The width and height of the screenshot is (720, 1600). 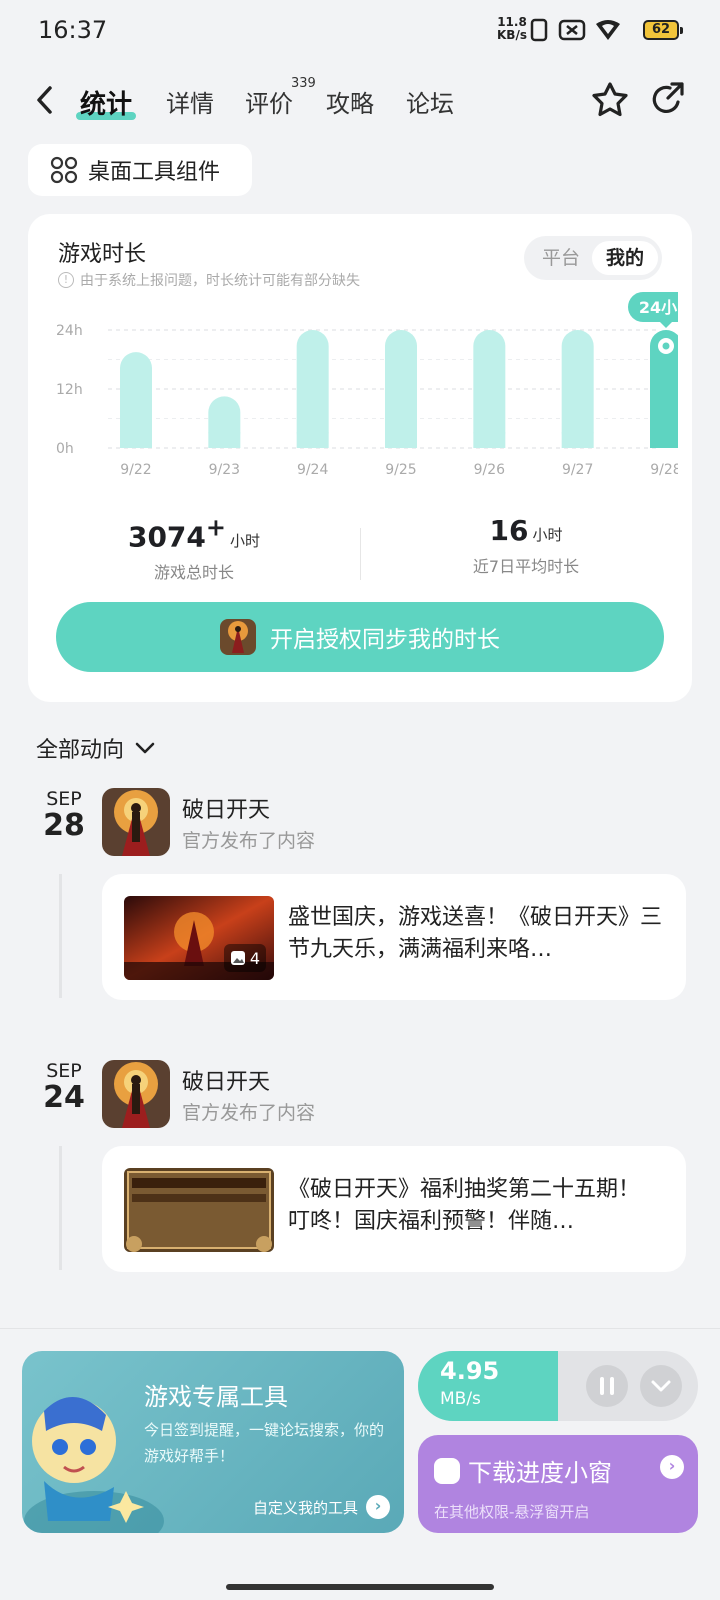 What do you see at coordinates (430, 101) in the screenshot?
I see `tab-forum: 论坛` at bounding box center [430, 101].